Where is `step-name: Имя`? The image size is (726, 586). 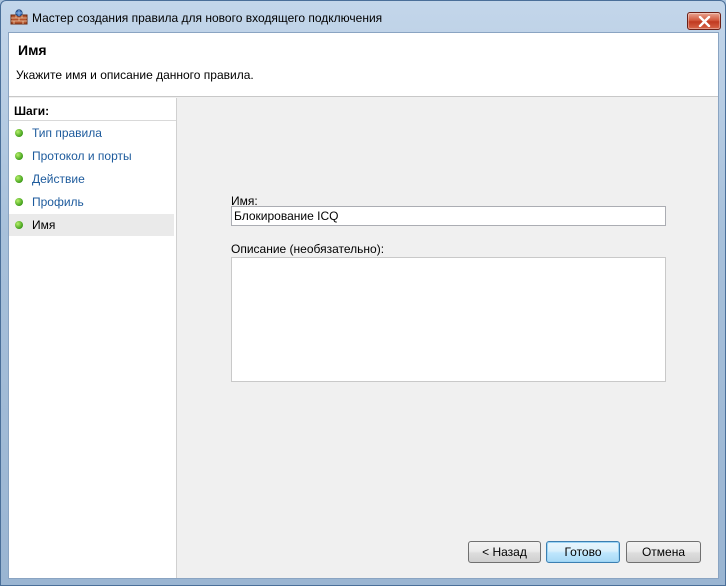 step-name: Имя is located at coordinates (91, 225).